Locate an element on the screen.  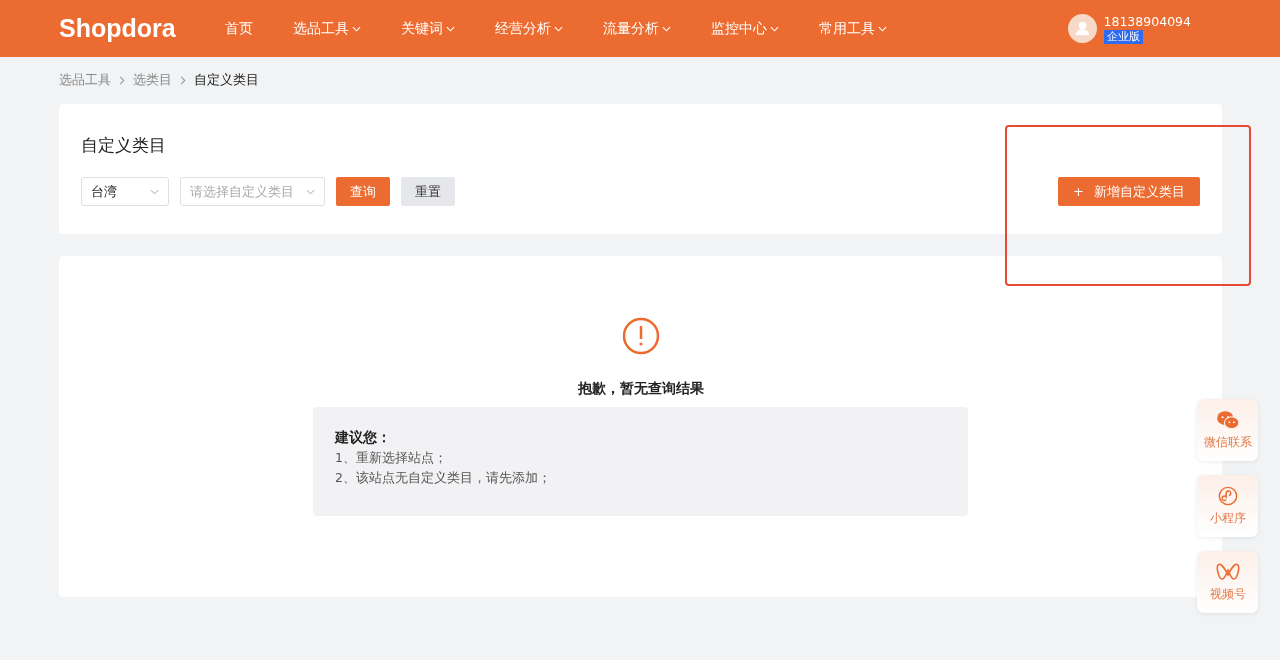
warning-icon is located at coordinates (640, 336).